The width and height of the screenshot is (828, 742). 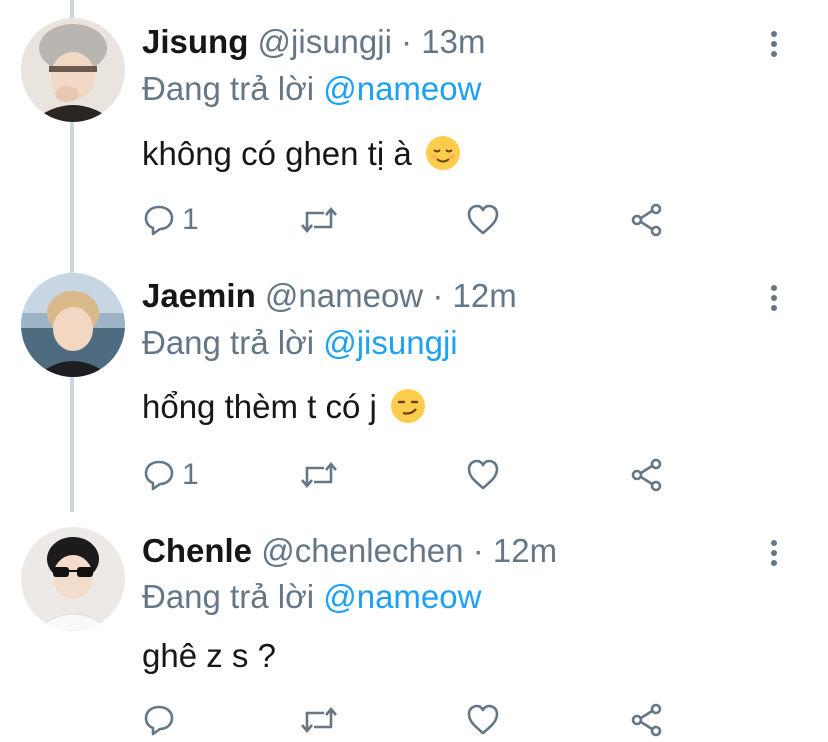 I want to click on tweet-header: Jisung @jisungji · 13m, so click(x=313, y=42).